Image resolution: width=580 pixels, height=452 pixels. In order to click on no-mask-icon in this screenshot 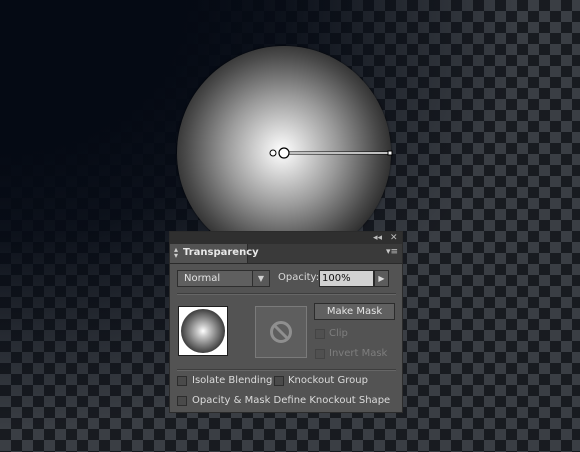, I will do `click(281, 332)`.